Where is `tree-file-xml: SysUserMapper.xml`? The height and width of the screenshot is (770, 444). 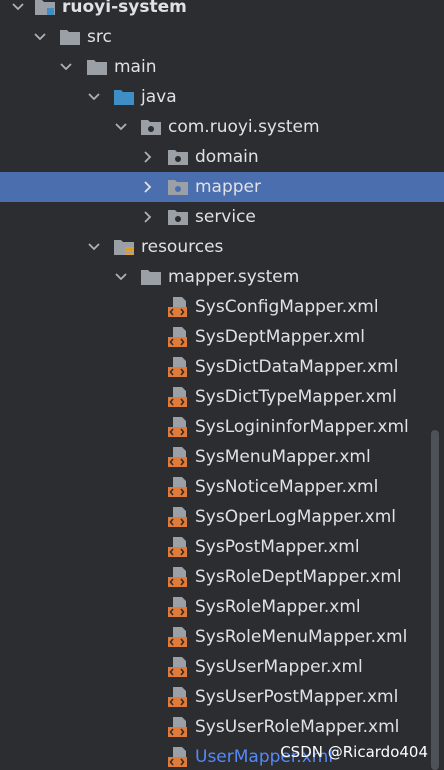
tree-file-xml: SysUserMapper.xml is located at coordinates (222, 667).